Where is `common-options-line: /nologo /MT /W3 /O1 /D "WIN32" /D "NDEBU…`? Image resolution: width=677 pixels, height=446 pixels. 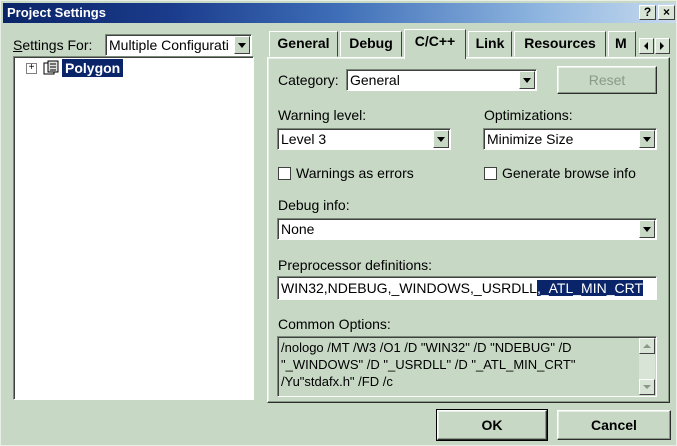
common-options-line: /nologo /MT /W3 /O1 /D "WIN32" /D "NDEBU… is located at coordinates (426, 347).